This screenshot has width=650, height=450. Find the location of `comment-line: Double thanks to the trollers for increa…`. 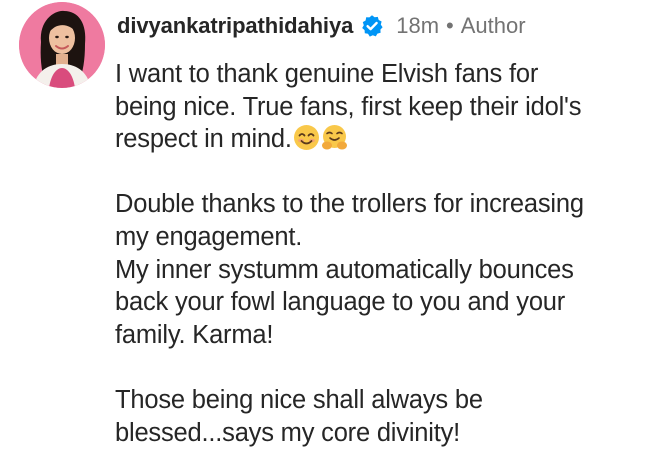

comment-line: Double thanks to the trollers for increa… is located at coordinates (349, 204).